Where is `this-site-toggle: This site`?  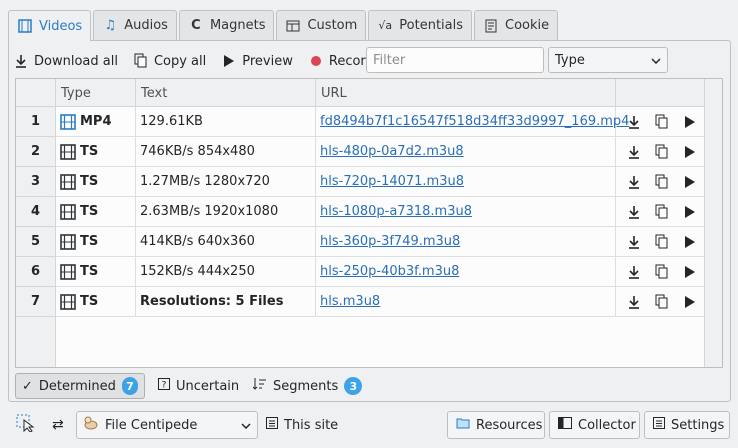 this-site-toggle: This site is located at coordinates (302, 425).